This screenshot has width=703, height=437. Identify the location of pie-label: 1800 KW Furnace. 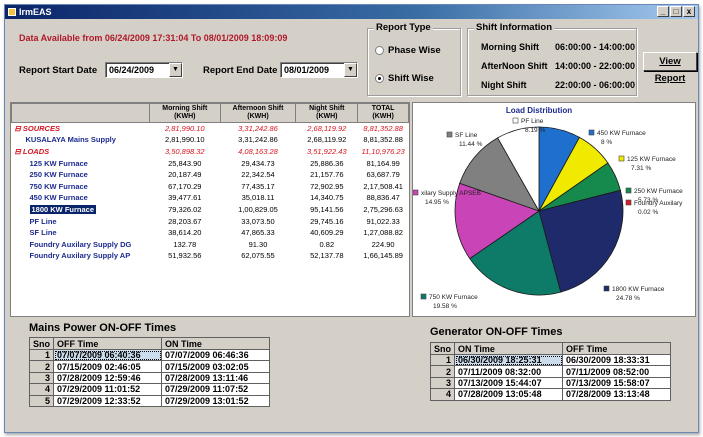
(638, 289).